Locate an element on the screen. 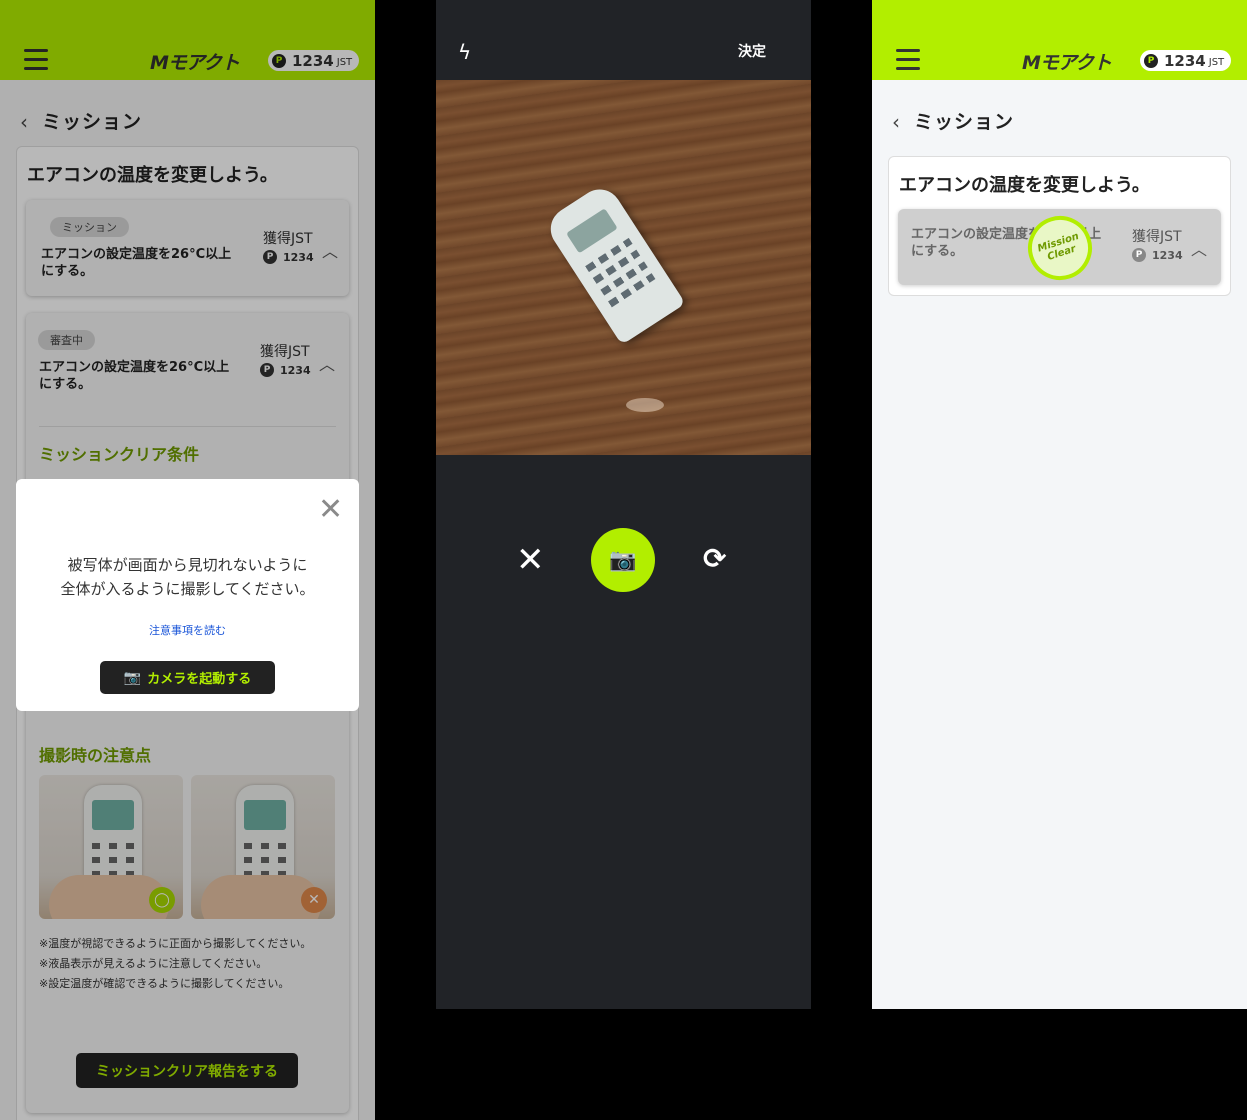 The height and width of the screenshot is (1120, 1247). menu-icon is located at coordinates (908, 60).